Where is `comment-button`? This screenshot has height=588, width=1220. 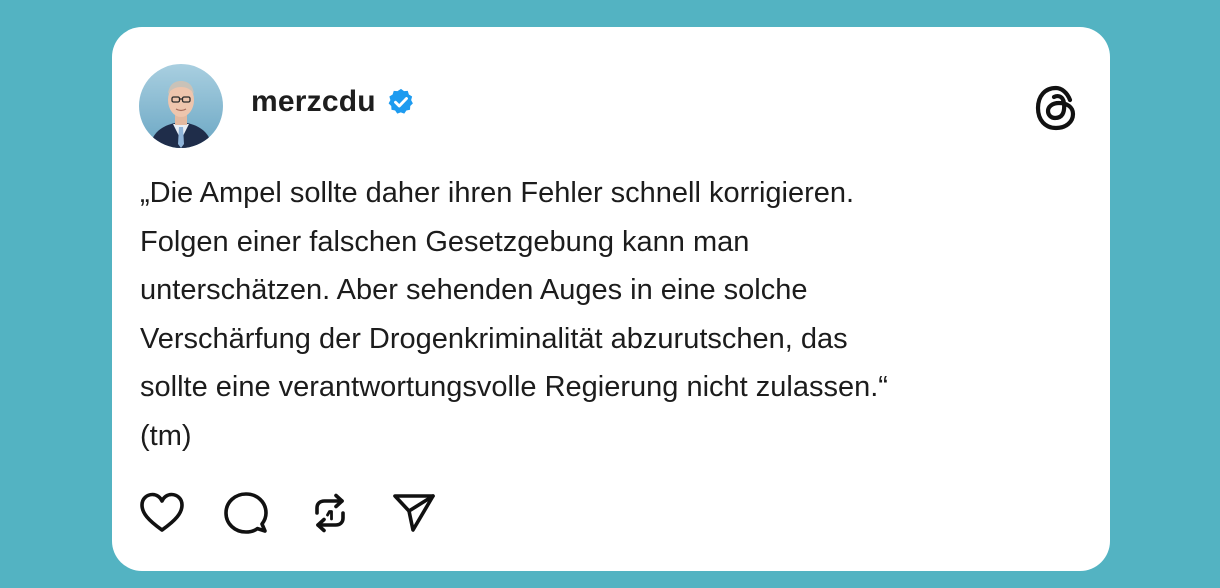
comment-button is located at coordinates (246, 513).